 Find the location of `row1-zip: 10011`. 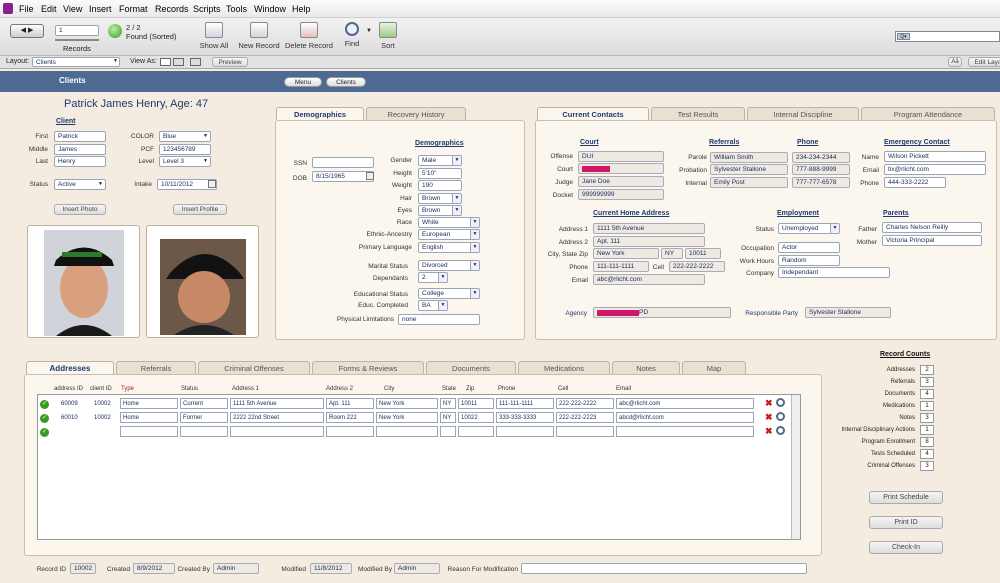

row1-zip: 10011 is located at coordinates (476, 403).